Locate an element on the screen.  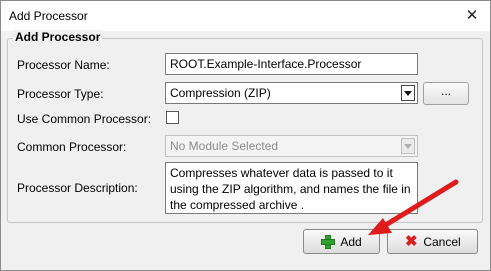
processor-description-label: Processor Description: is located at coordinates (77, 188).